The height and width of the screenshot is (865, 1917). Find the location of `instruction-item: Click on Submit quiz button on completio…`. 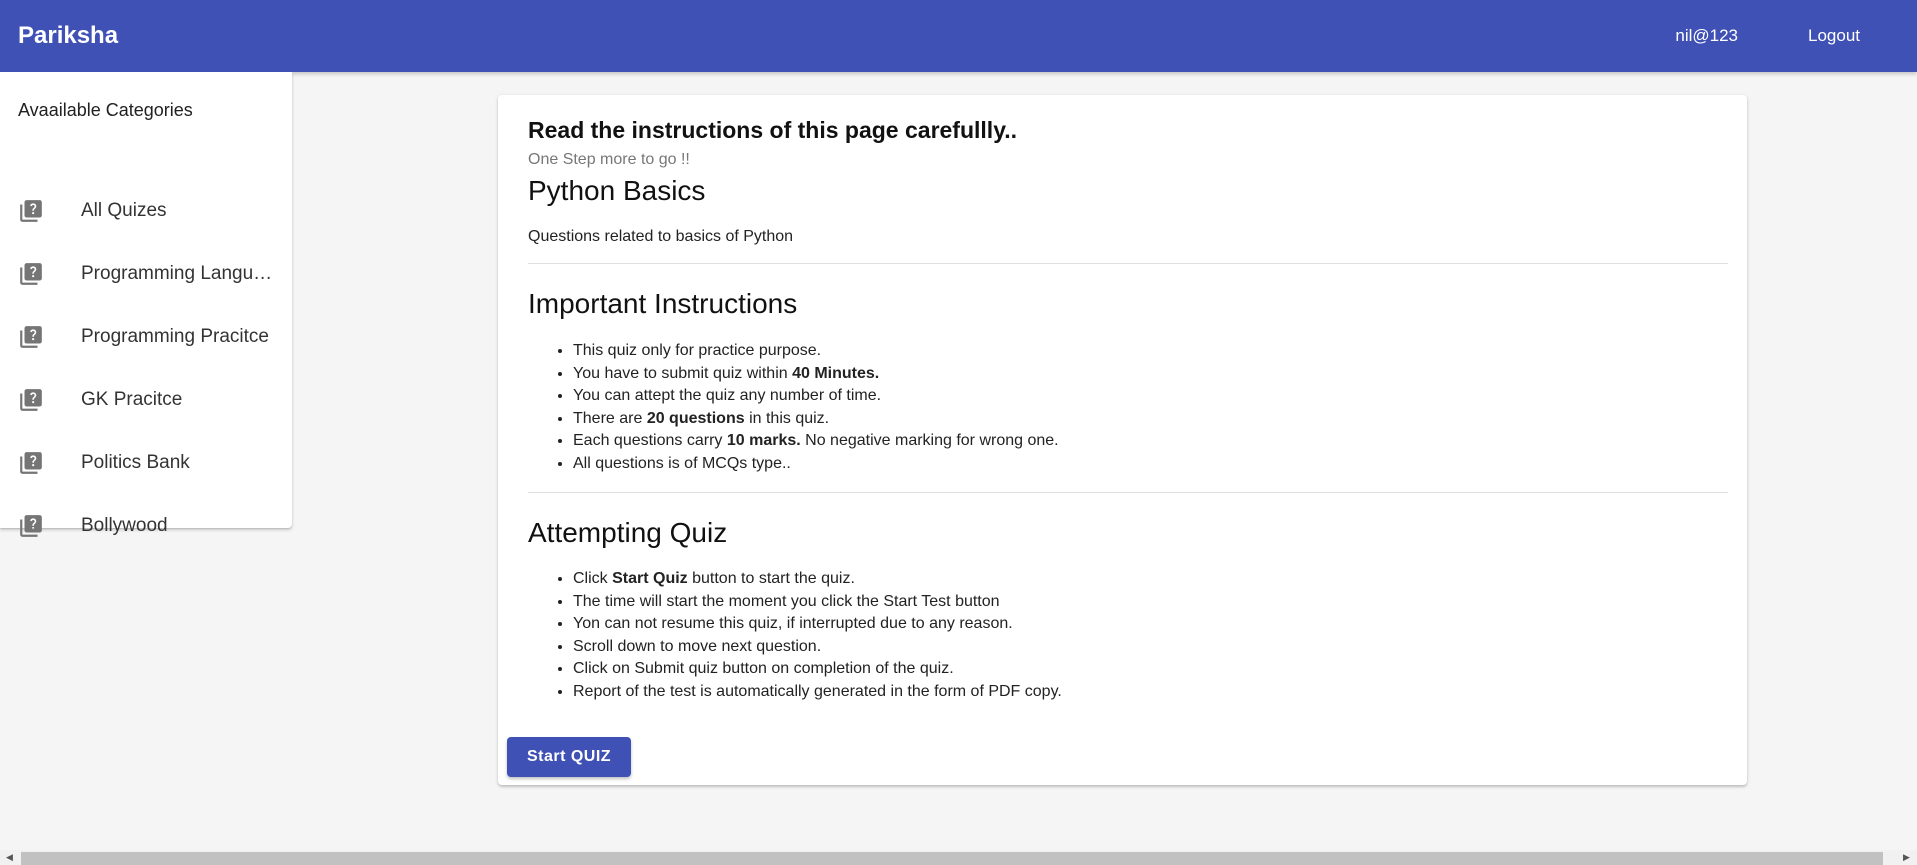

instruction-item: Click on Submit quiz button on completio… is located at coordinates (817, 669).